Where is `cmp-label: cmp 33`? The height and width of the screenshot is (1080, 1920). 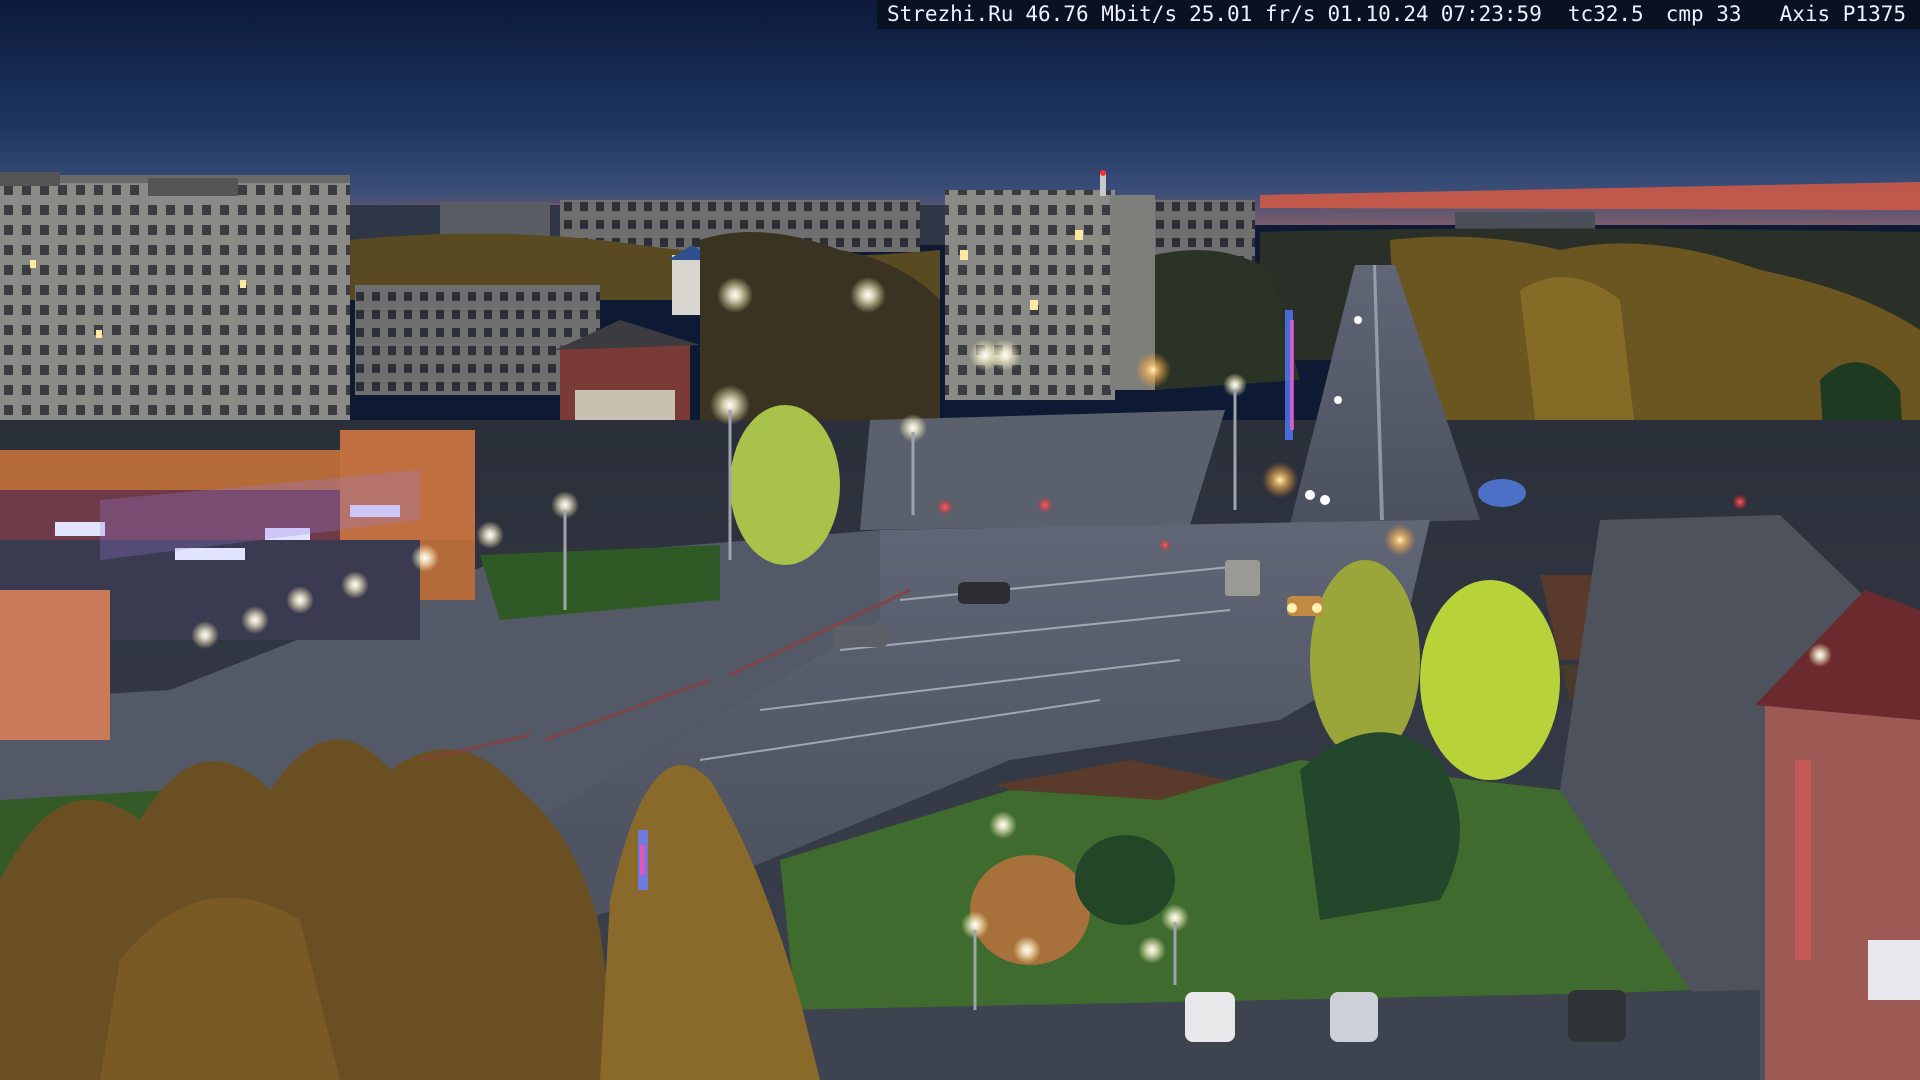 cmp-label: cmp 33 is located at coordinates (1703, 14).